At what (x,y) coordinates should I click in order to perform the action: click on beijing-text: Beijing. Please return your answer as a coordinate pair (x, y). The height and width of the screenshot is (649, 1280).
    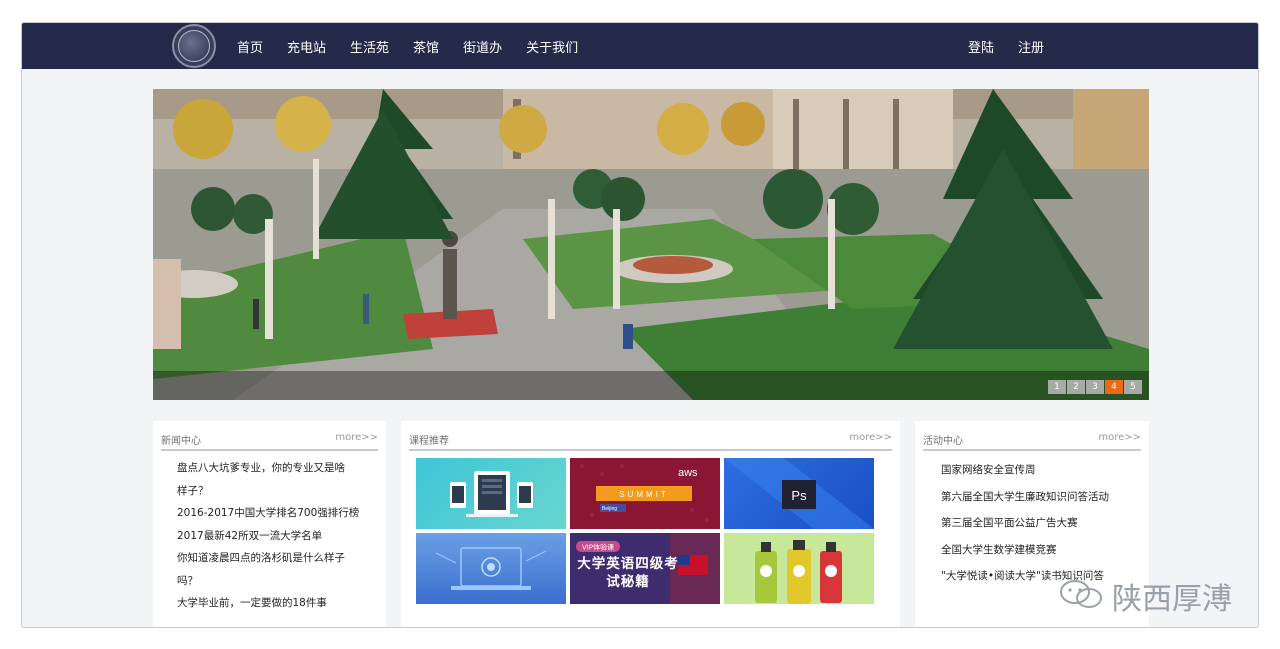
    Looking at the image, I should click on (609, 509).